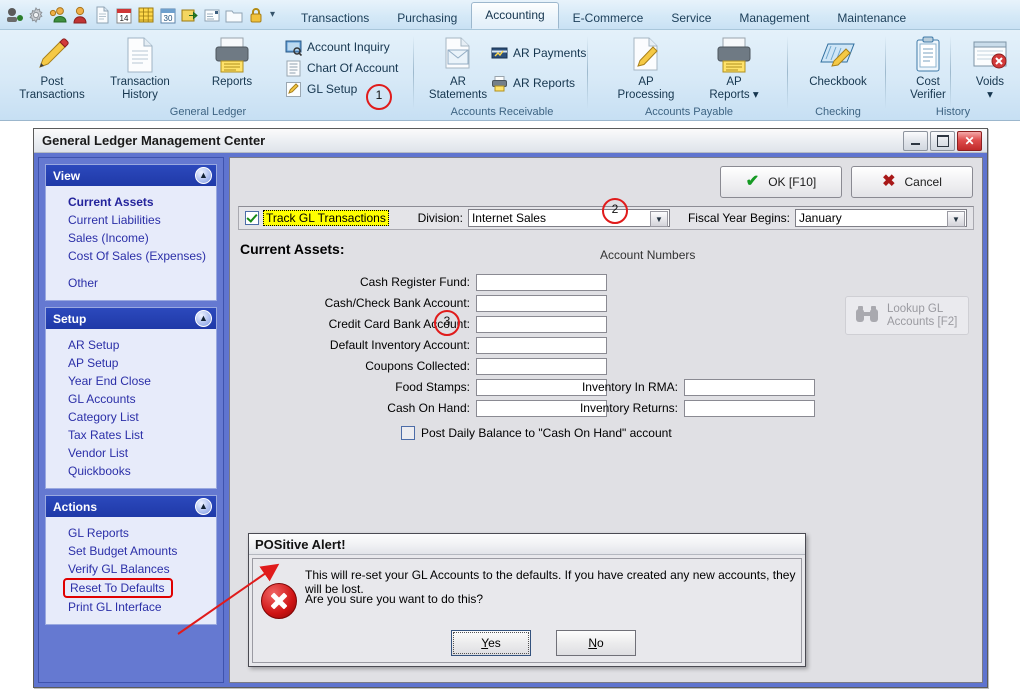 The image size is (1020, 695). I want to click on ribbon-button-reports: Reports, so click(232, 67).